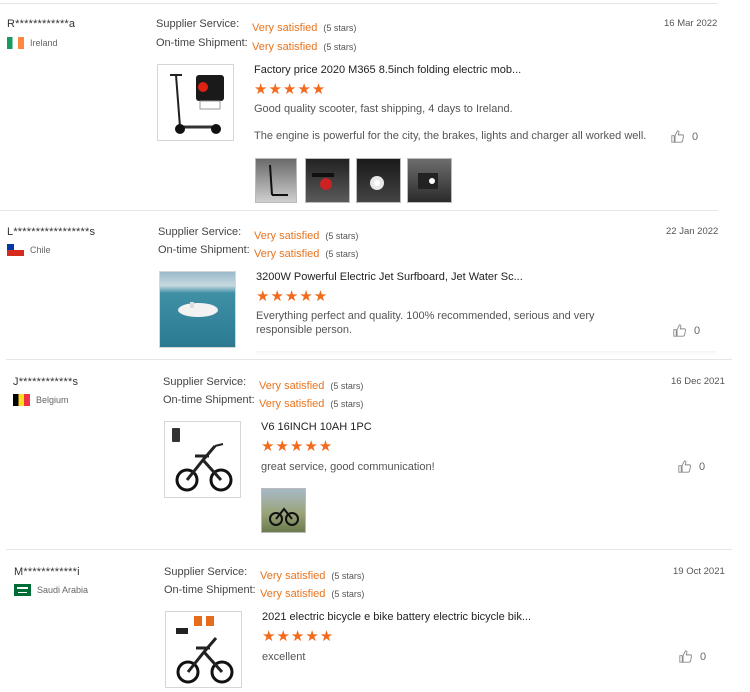 This screenshot has height=692, width=750. I want to click on scooter-image, so click(197, 104).